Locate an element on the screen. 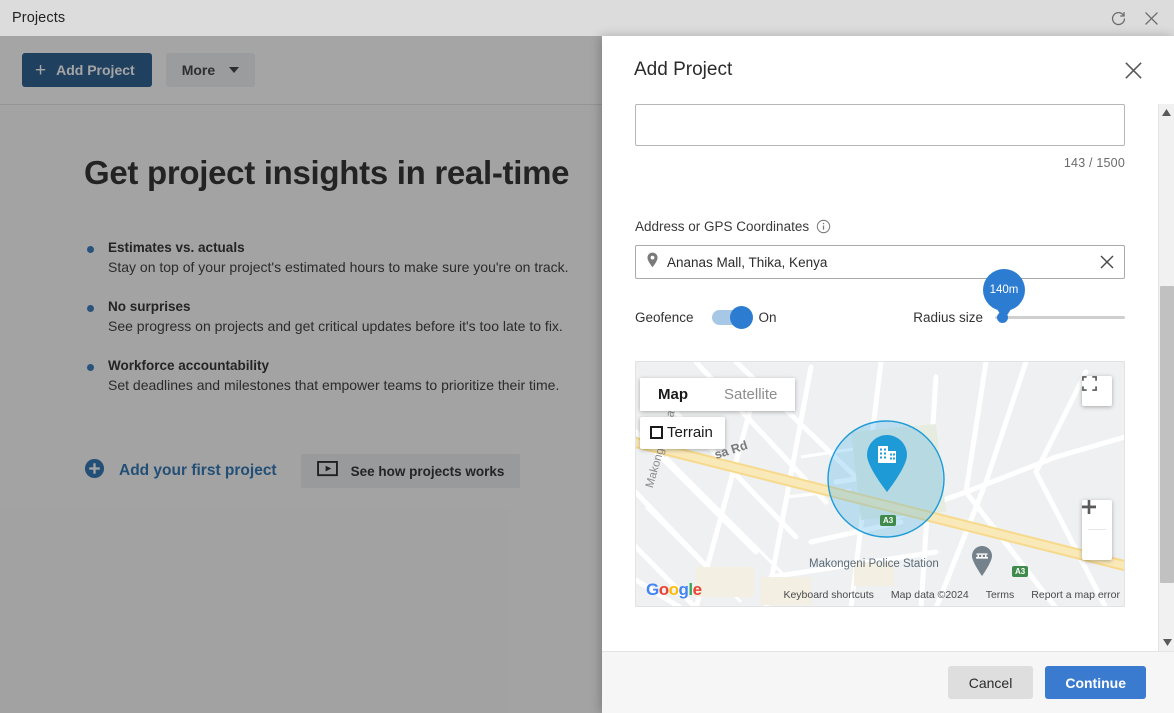  scroll-down-arrow is located at coordinates (1166, 642).